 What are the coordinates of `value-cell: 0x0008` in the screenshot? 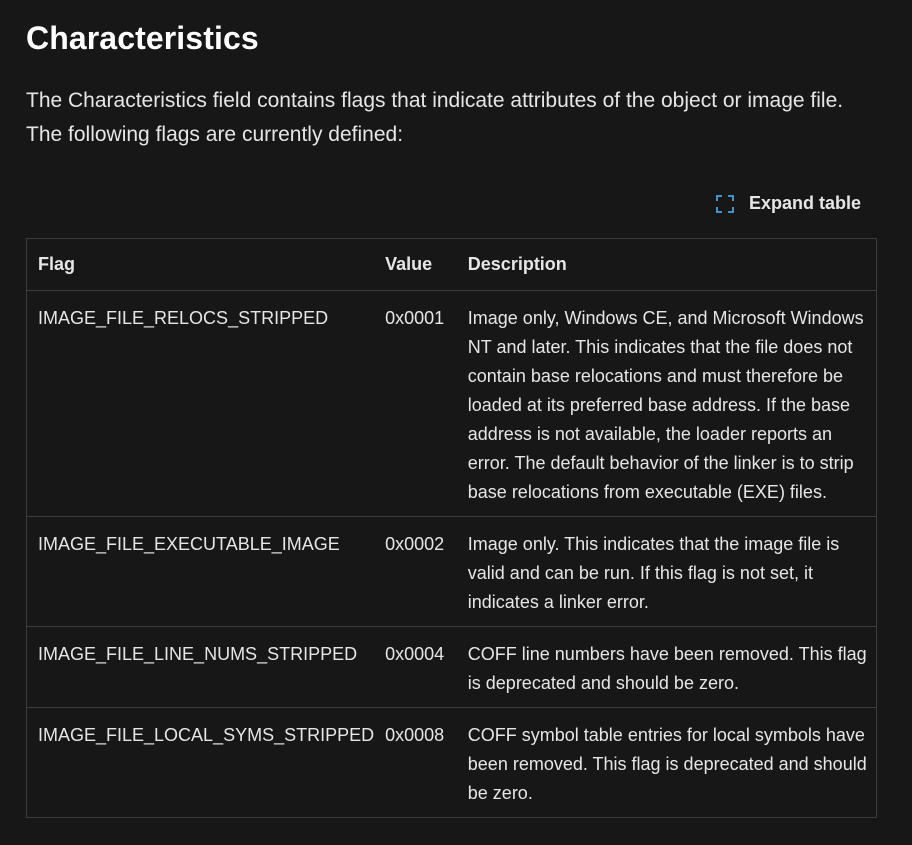 It's located at (415, 762).